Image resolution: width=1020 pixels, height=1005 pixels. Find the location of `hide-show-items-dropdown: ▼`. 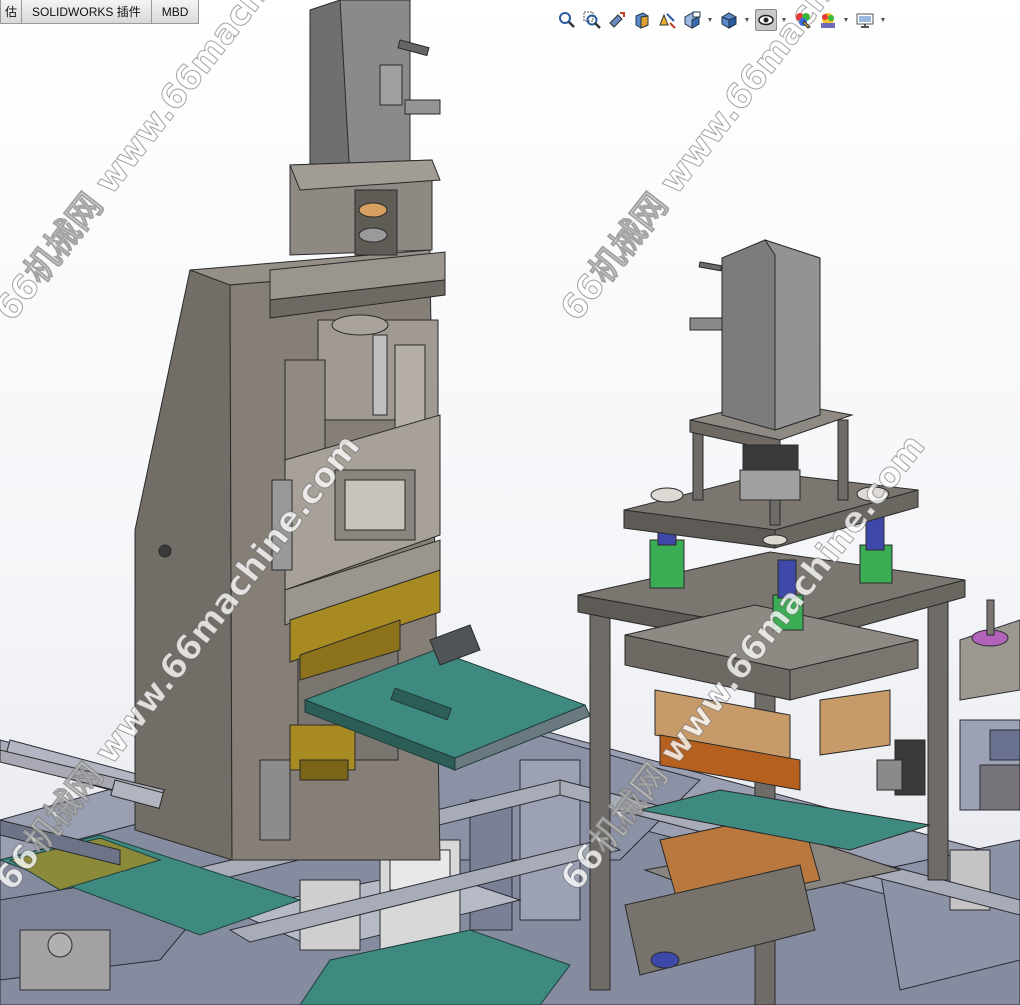

hide-show-items-dropdown: ▼ is located at coordinates (784, 20).